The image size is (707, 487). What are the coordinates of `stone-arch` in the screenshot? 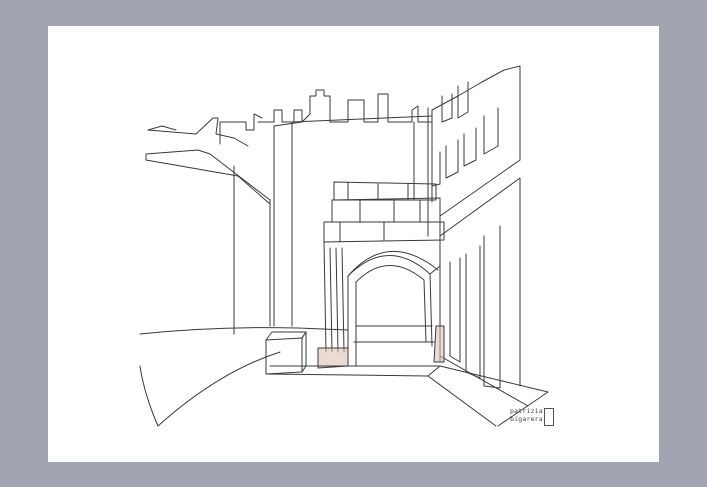 It's located at (381, 275).